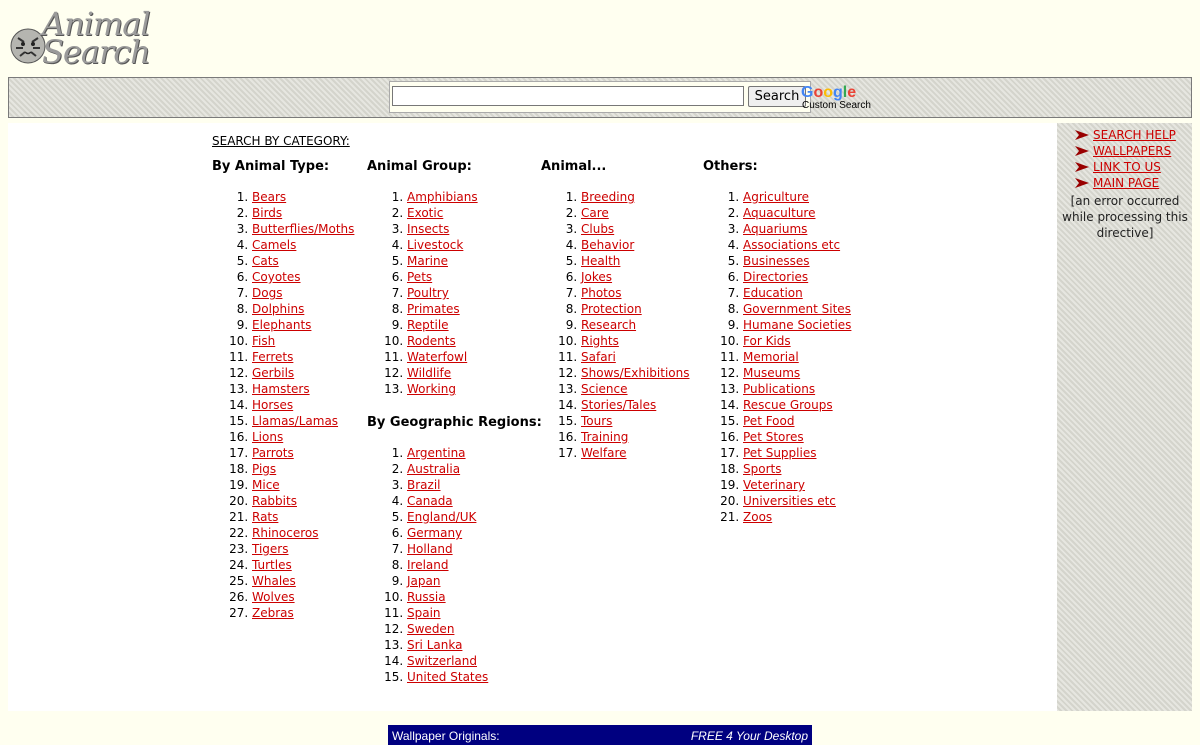 The height and width of the screenshot is (745, 1200). What do you see at coordinates (267, 437) in the screenshot?
I see `category-link: Lions` at bounding box center [267, 437].